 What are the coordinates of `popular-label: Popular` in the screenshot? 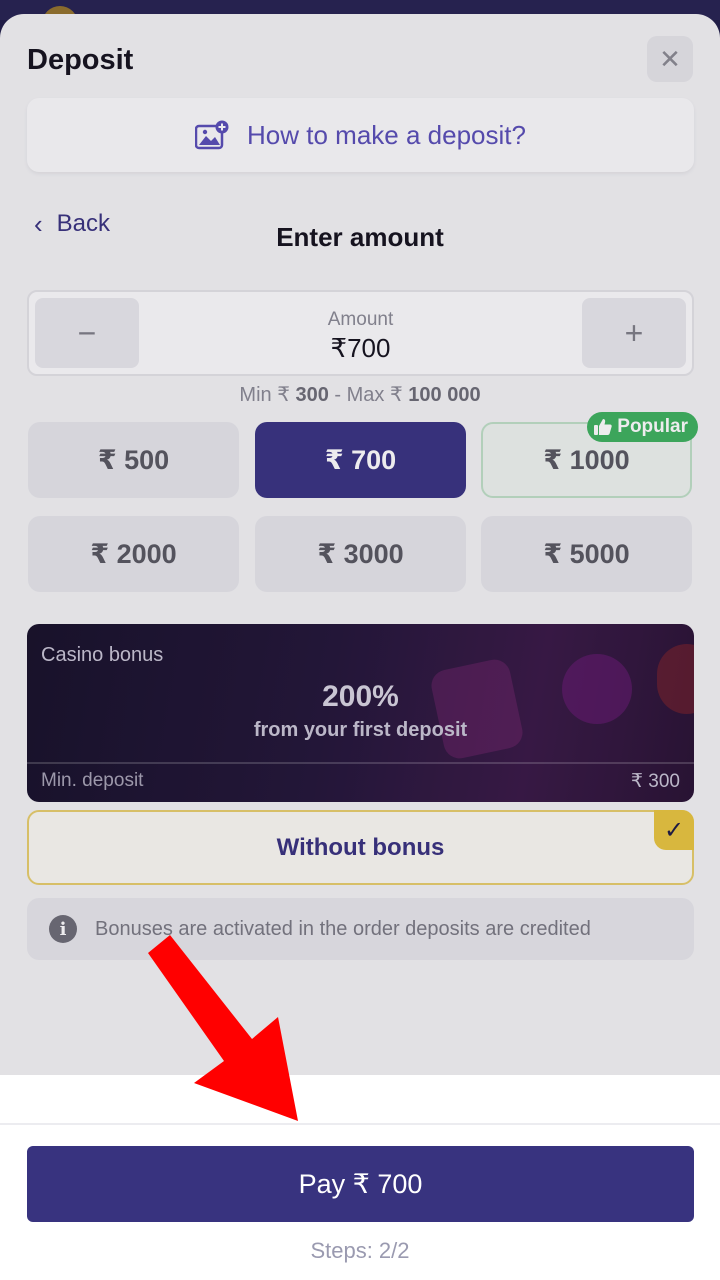 It's located at (652, 426).